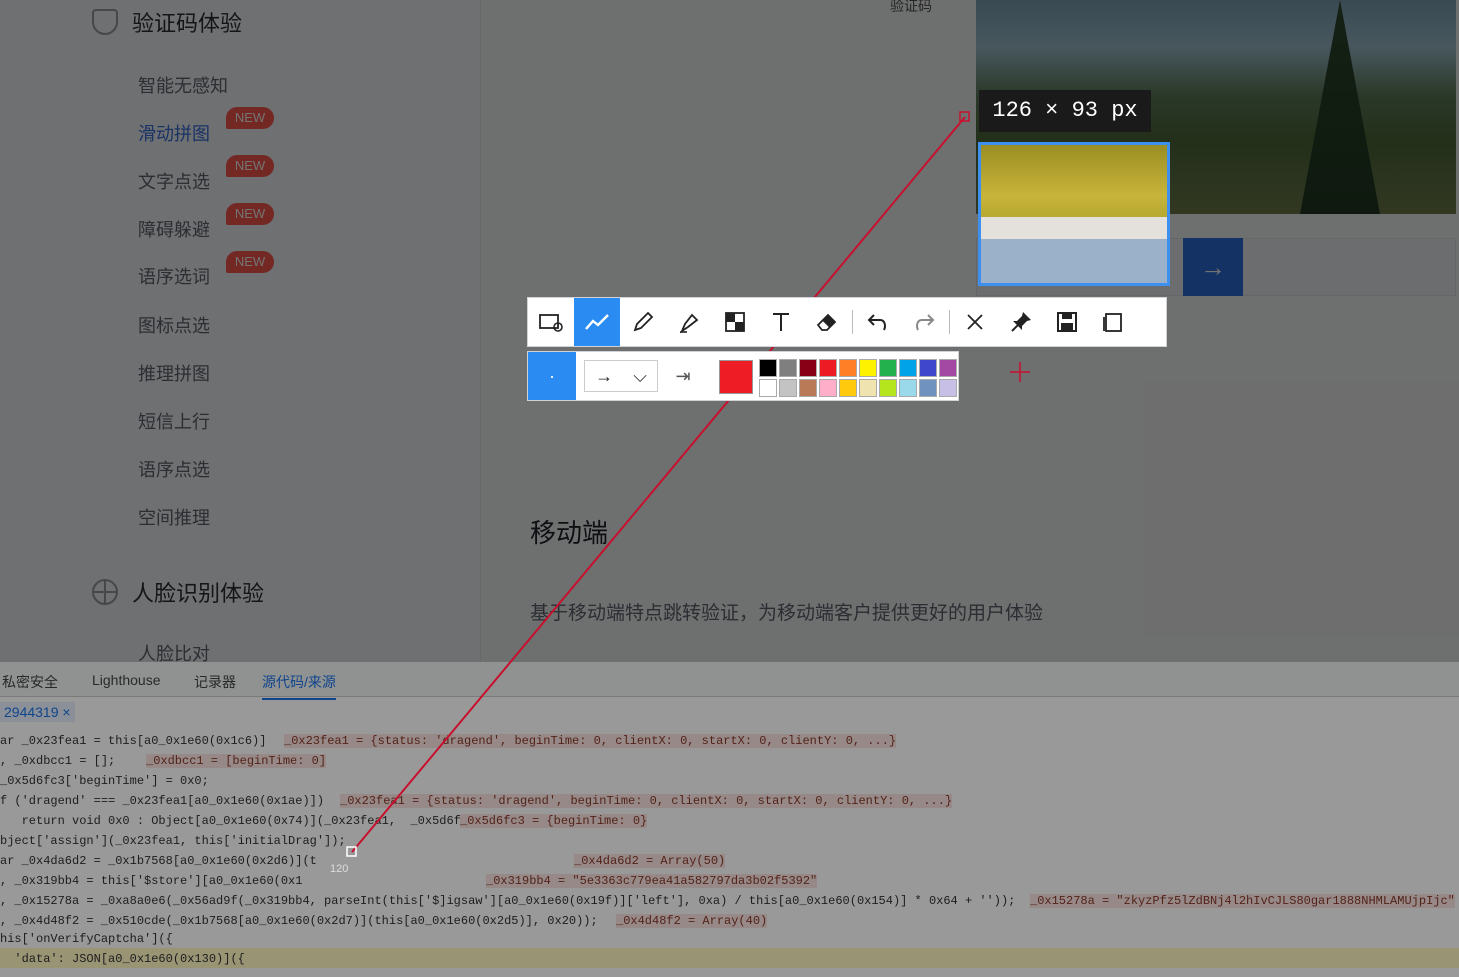  I want to click on shield-icon, so click(105, 22).